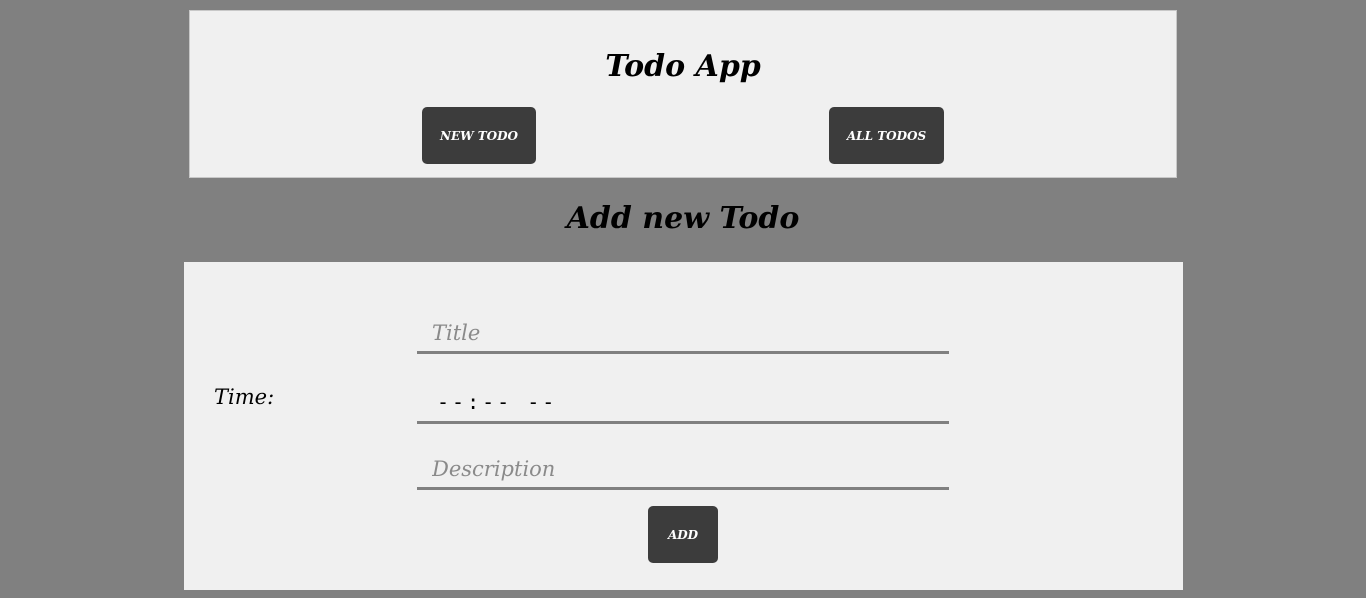 The height and width of the screenshot is (598, 1366). What do you see at coordinates (683, 66) in the screenshot?
I see `app-title: Todo App` at bounding box center [683, 66].